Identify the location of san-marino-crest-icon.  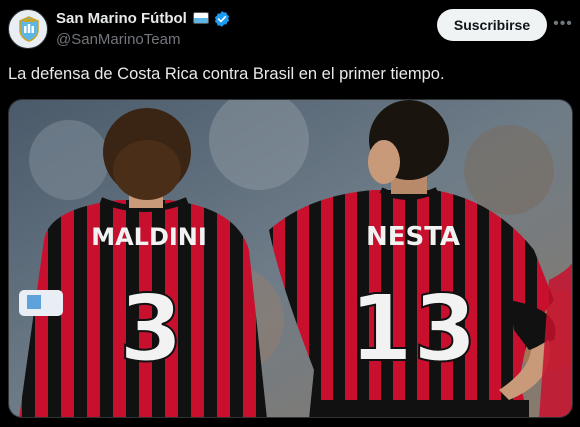
(29, 29).